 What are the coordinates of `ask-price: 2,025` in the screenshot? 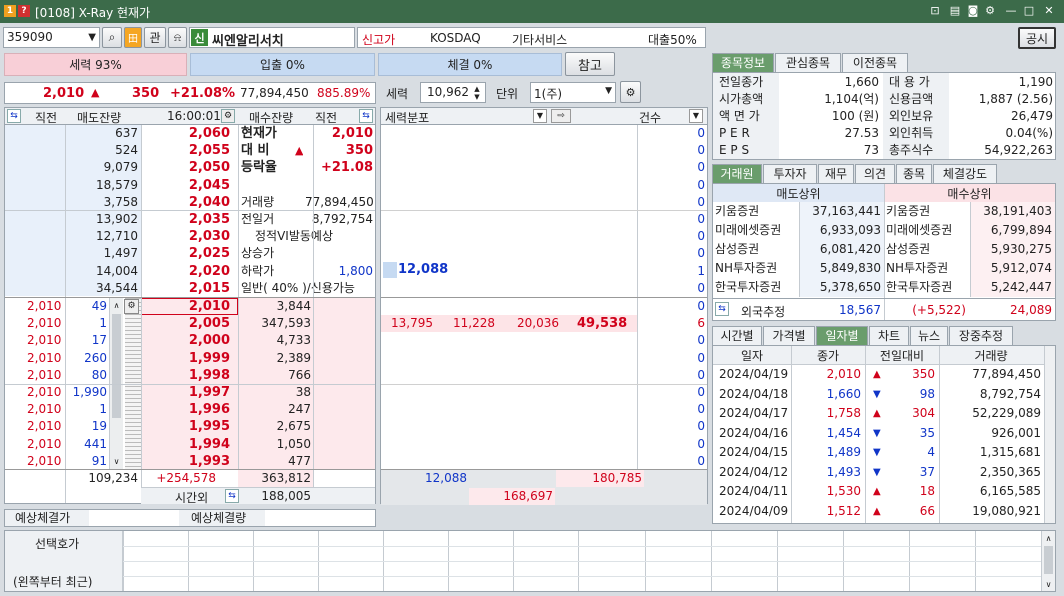 It's located at (186, 253).